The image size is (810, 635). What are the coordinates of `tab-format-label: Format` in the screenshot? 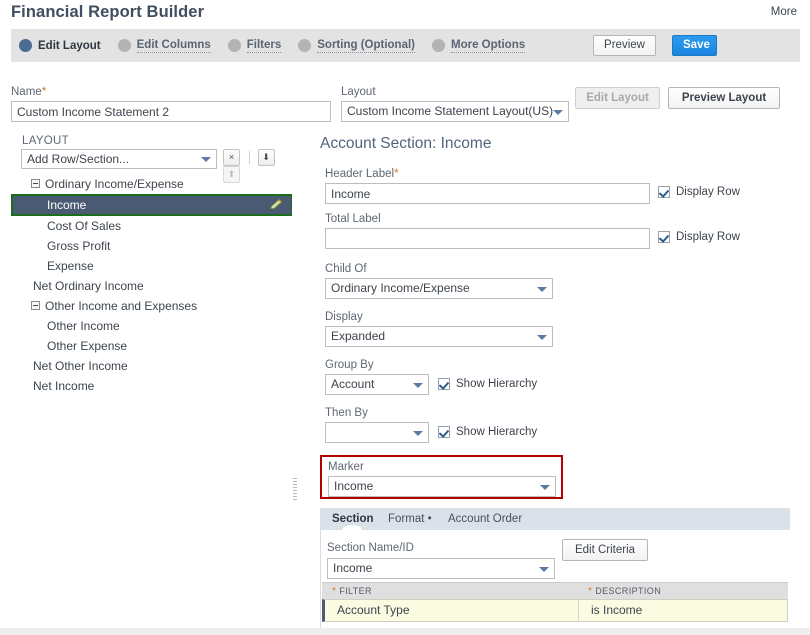 It's located at (406, 519).